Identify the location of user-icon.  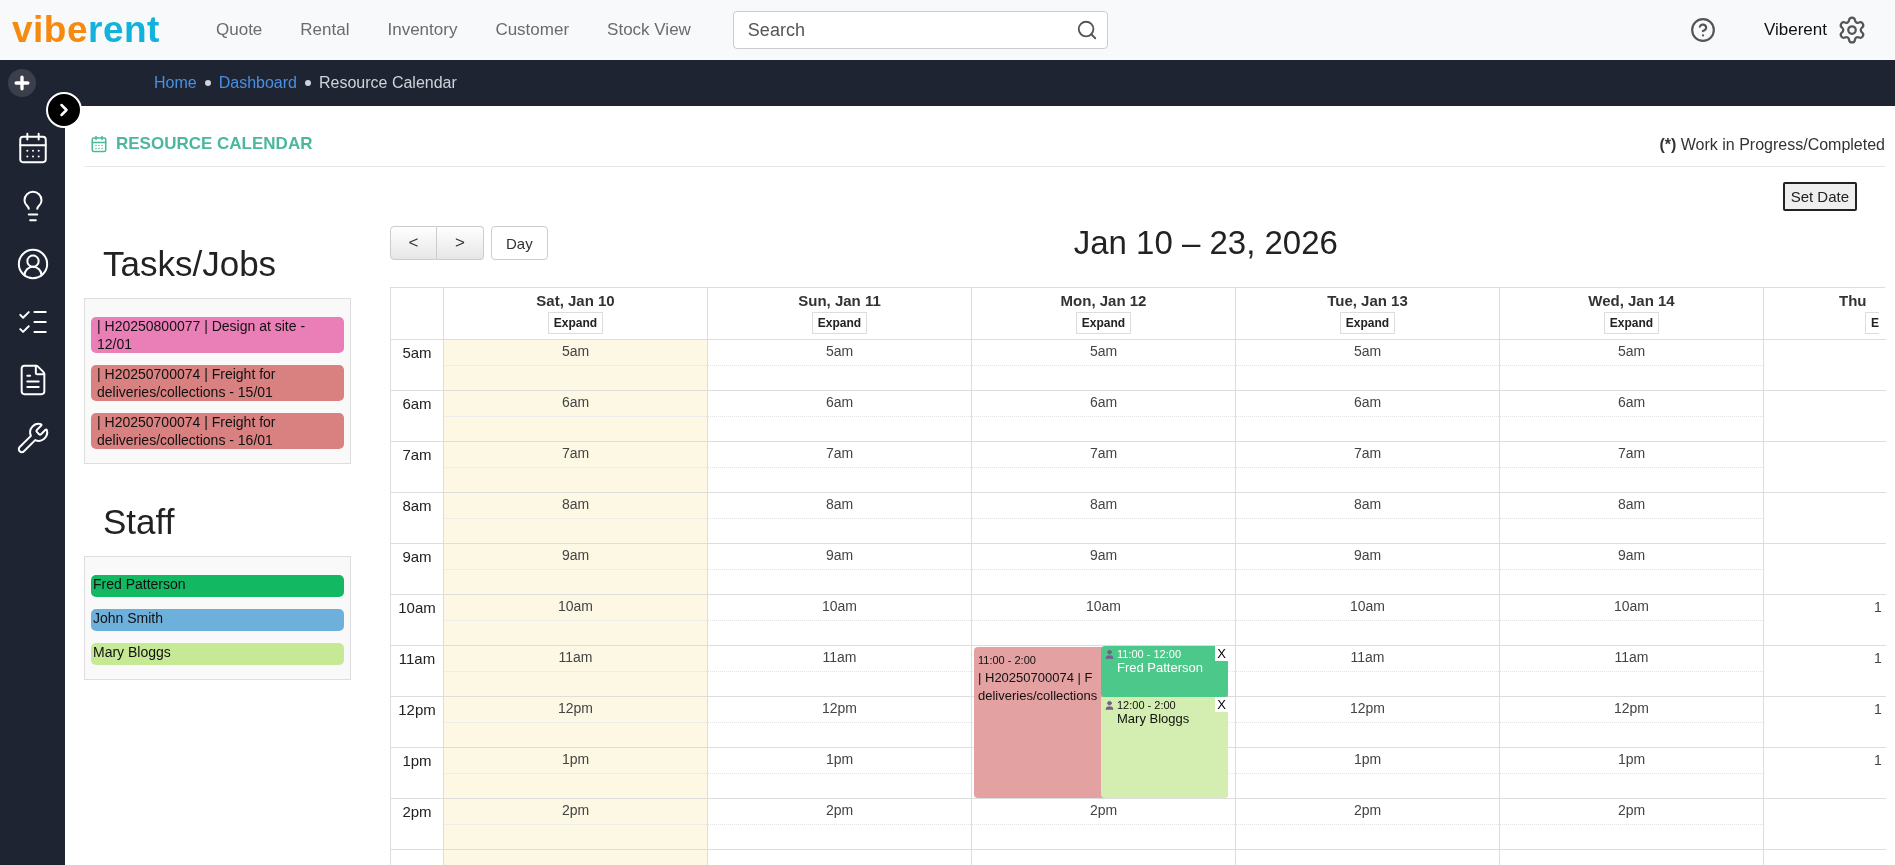
(32, 264).